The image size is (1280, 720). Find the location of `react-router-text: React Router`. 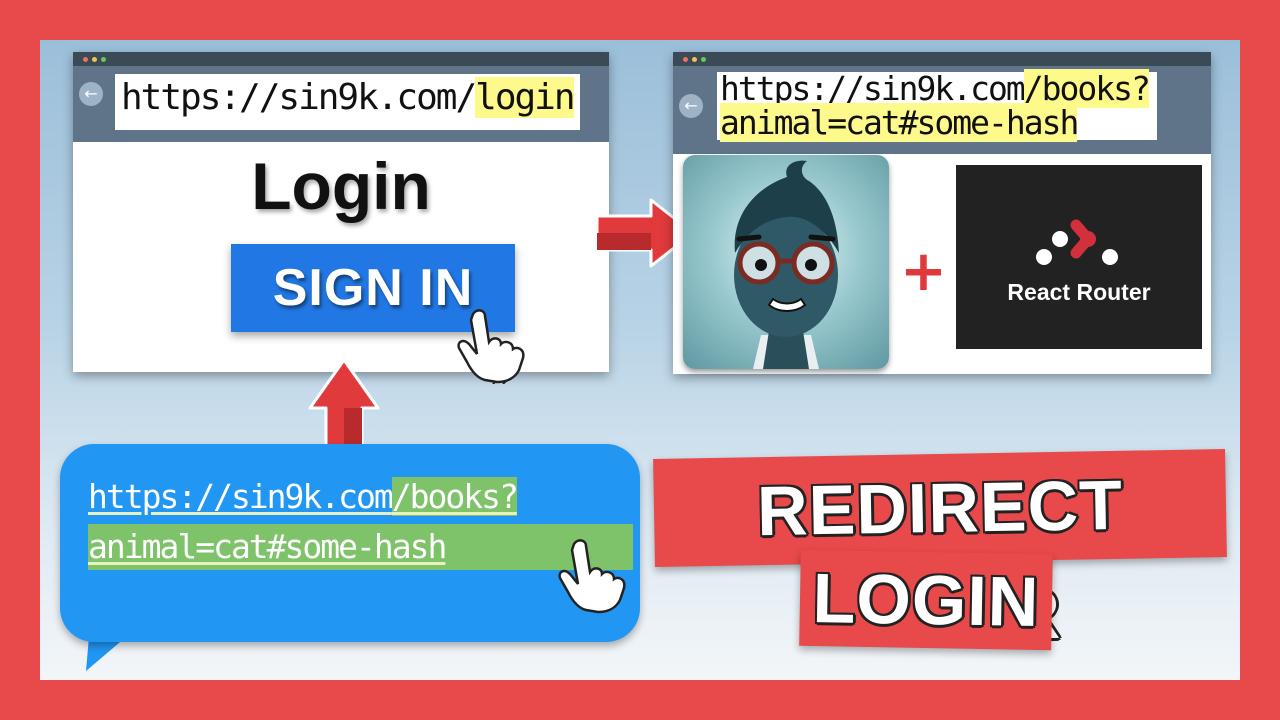

react-router-text: React Router is located at coordinates (1079, 292).